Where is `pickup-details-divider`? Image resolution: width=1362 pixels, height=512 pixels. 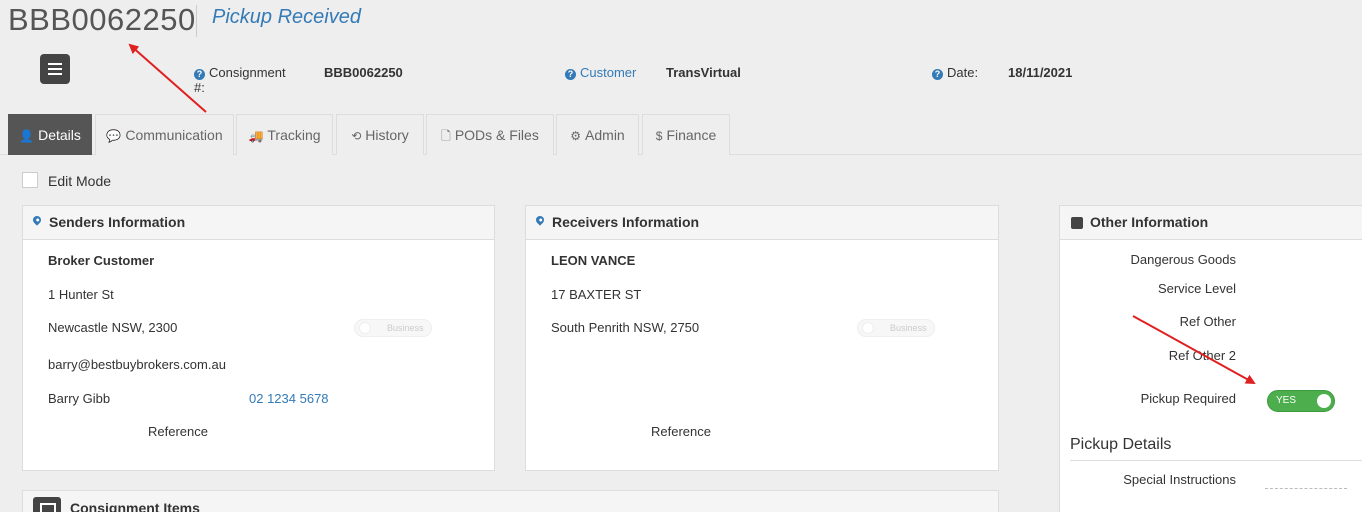
pickup-details-divider is located at coordinates (1216, 460).